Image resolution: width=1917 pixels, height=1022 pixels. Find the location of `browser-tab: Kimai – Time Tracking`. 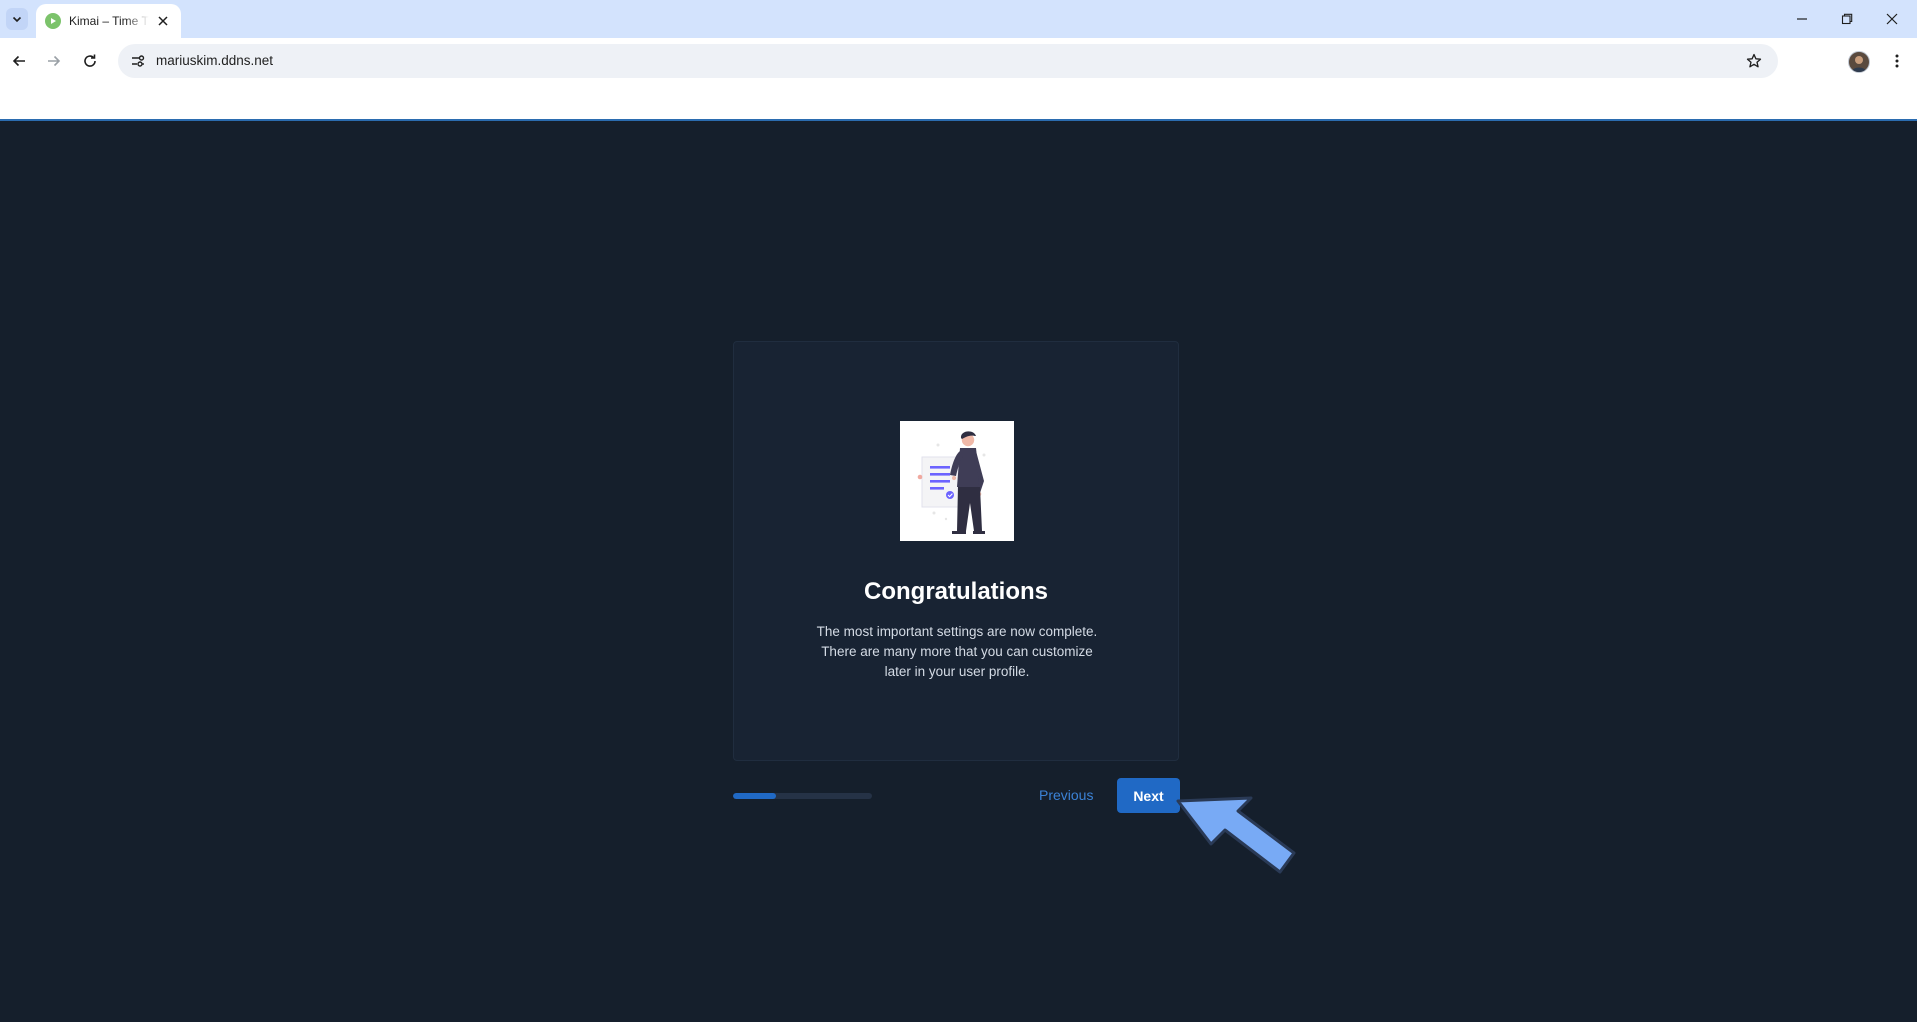

browser-tab: Kimai – Time Tracking is located at coordinates (108, 21).